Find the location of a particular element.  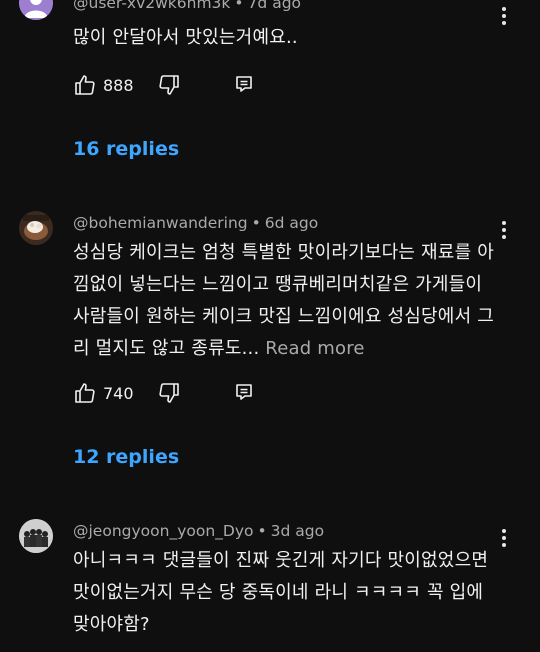

read-more-link: Read more is located at coordinates (314, 348).